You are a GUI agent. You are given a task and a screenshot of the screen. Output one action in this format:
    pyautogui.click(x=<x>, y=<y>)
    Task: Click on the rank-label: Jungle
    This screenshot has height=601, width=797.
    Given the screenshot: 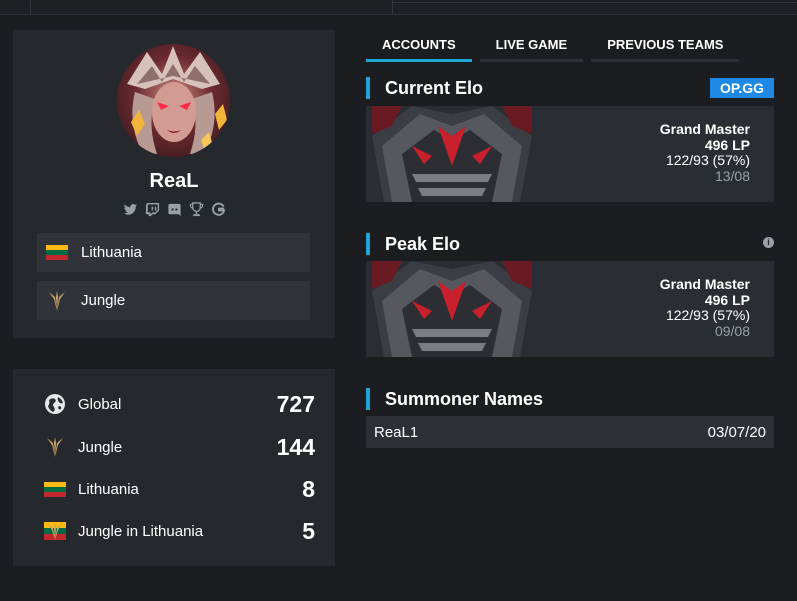 What is the action you would take?
    pyautogui.click(x=100, y=447)
    